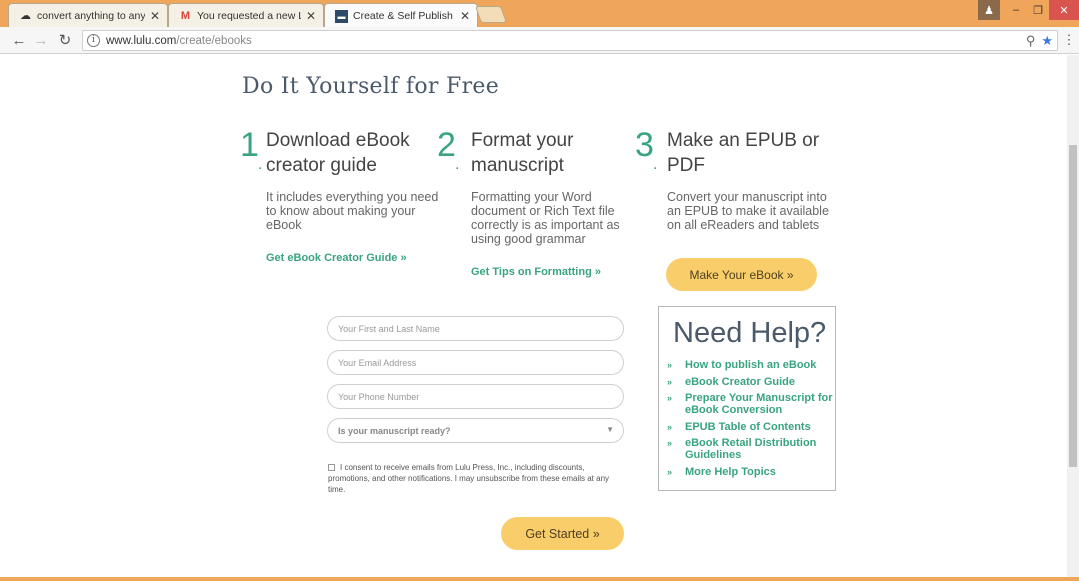 This screenshot has height=581, width=1079. I want to click on tab-gmail: M You requested a new Lul ✕, so click(246, 15).